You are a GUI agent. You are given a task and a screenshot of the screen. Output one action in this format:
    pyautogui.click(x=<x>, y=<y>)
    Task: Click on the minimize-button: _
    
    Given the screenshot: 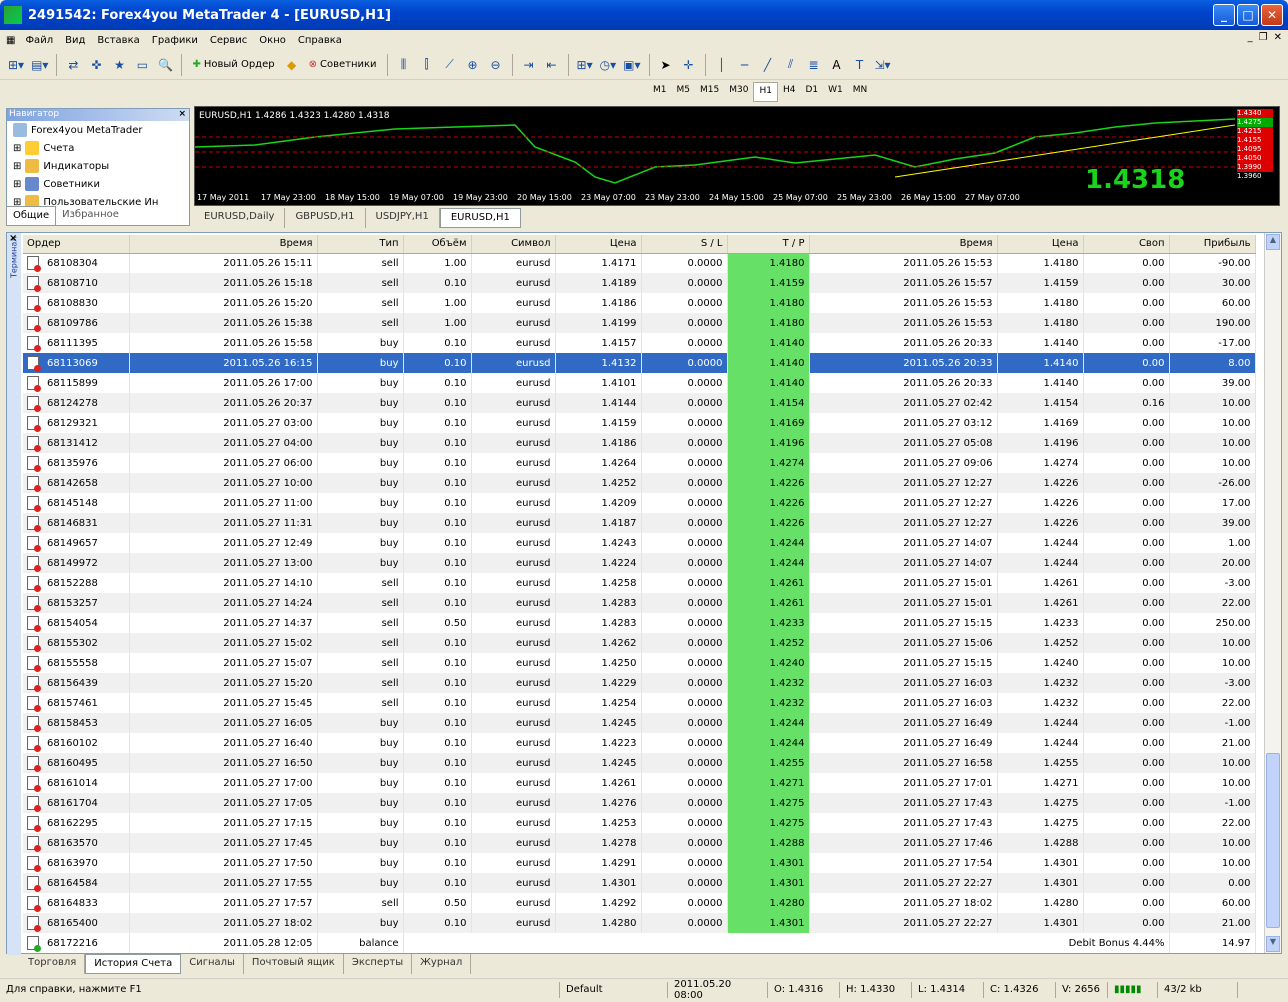 What is the action you would take?
    pyautogui.click(x=1224, y=15)
    